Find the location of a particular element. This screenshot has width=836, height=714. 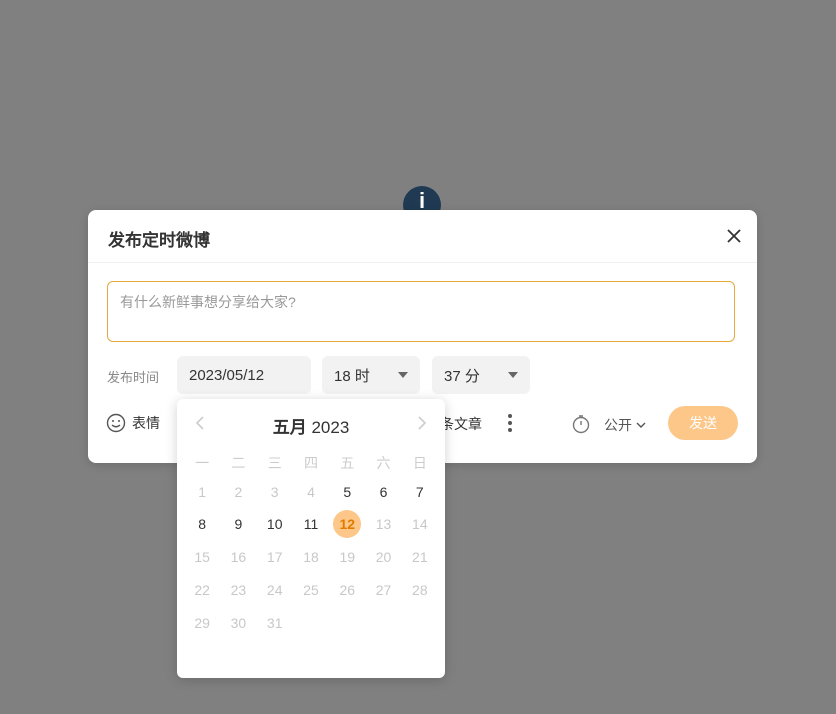

calendar-day: 28 is located at coordinates (420, 590).